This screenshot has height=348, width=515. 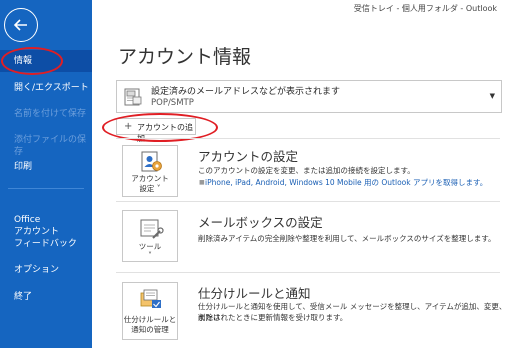 I want to click on sidebar-item-exit: 終了, so click(x=46, y=297).